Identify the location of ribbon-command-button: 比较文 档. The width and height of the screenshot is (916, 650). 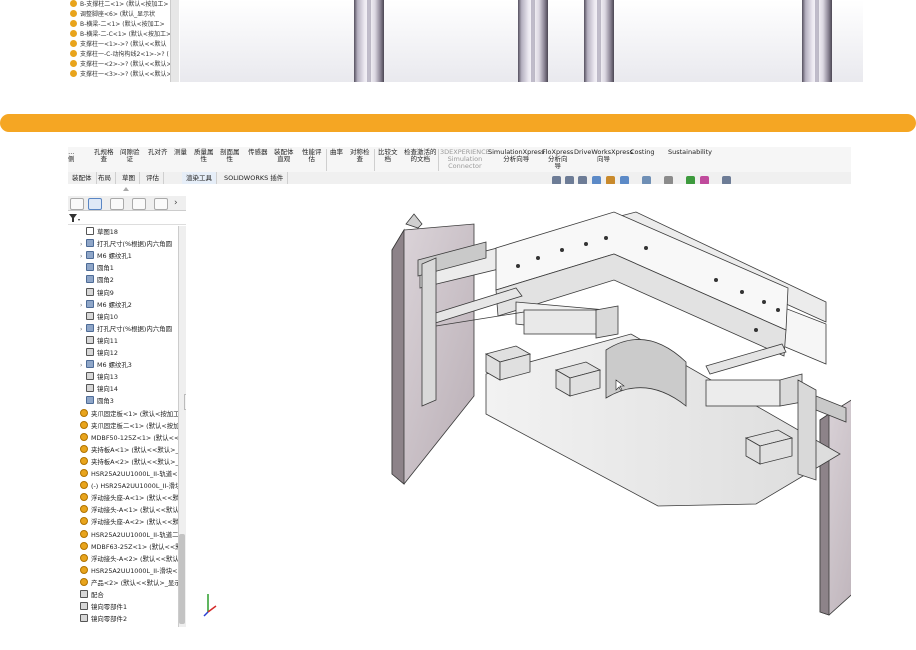
(388, 156).